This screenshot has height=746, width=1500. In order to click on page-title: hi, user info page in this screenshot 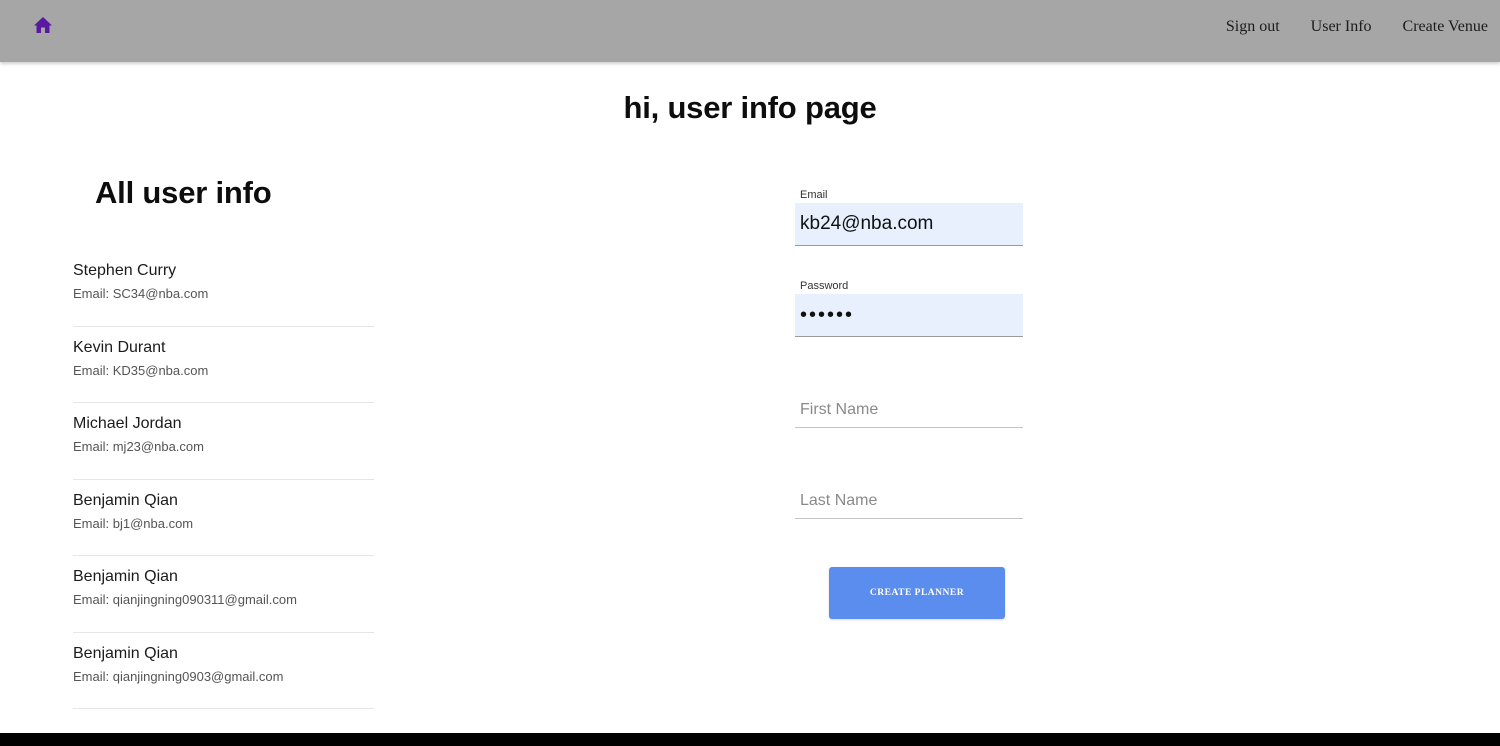, I will do `click(750, 107)`.